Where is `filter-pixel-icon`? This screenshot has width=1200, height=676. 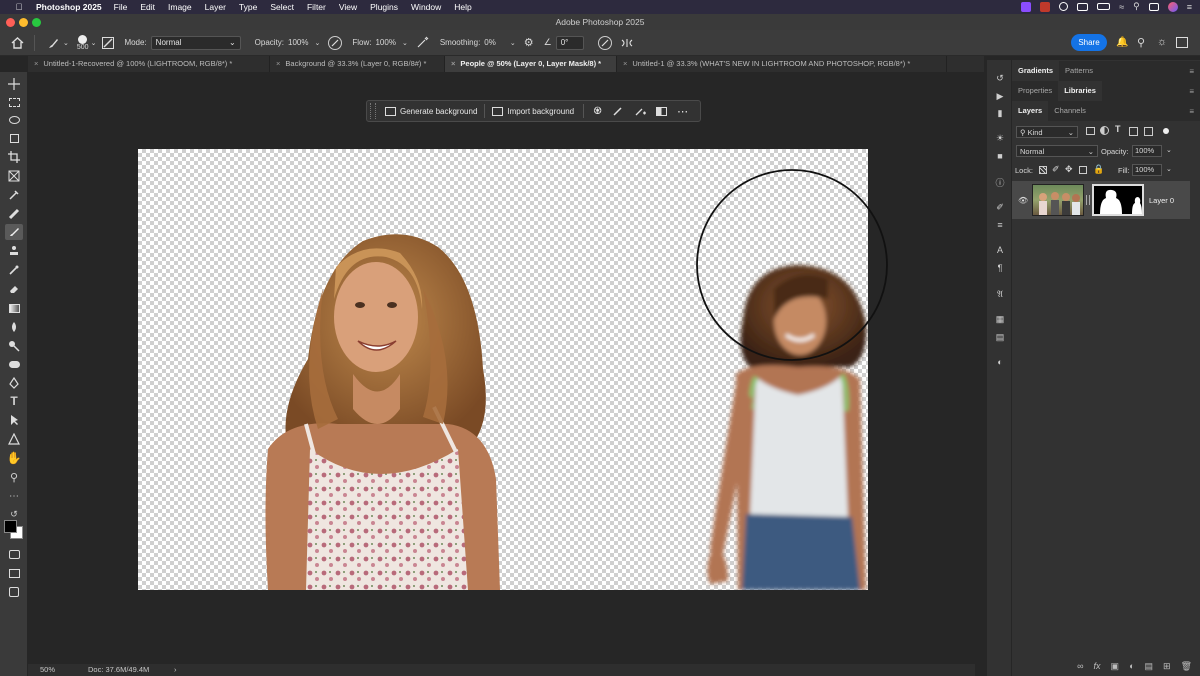 filter-pixel-icon is located at coordinates (1090, 131).